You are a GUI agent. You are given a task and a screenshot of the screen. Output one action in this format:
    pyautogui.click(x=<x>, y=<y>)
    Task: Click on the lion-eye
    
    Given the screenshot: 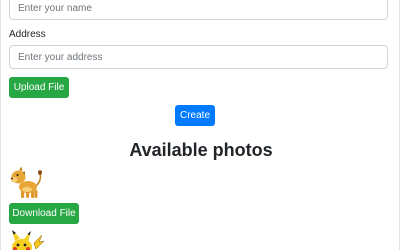 What is the action you would take?
    pyautogui.click(x=17, y=175)
    